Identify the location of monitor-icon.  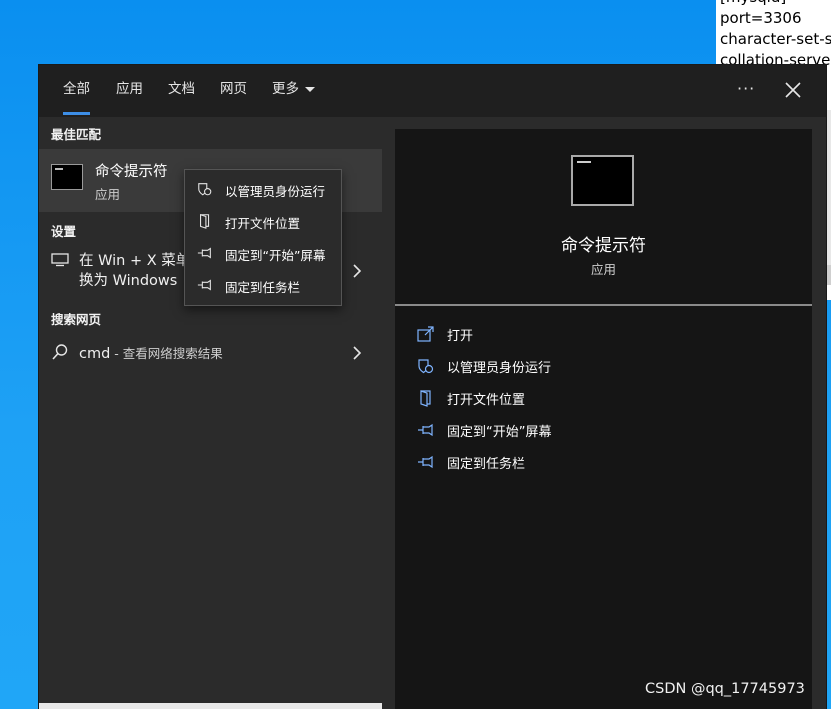
(60, 260).